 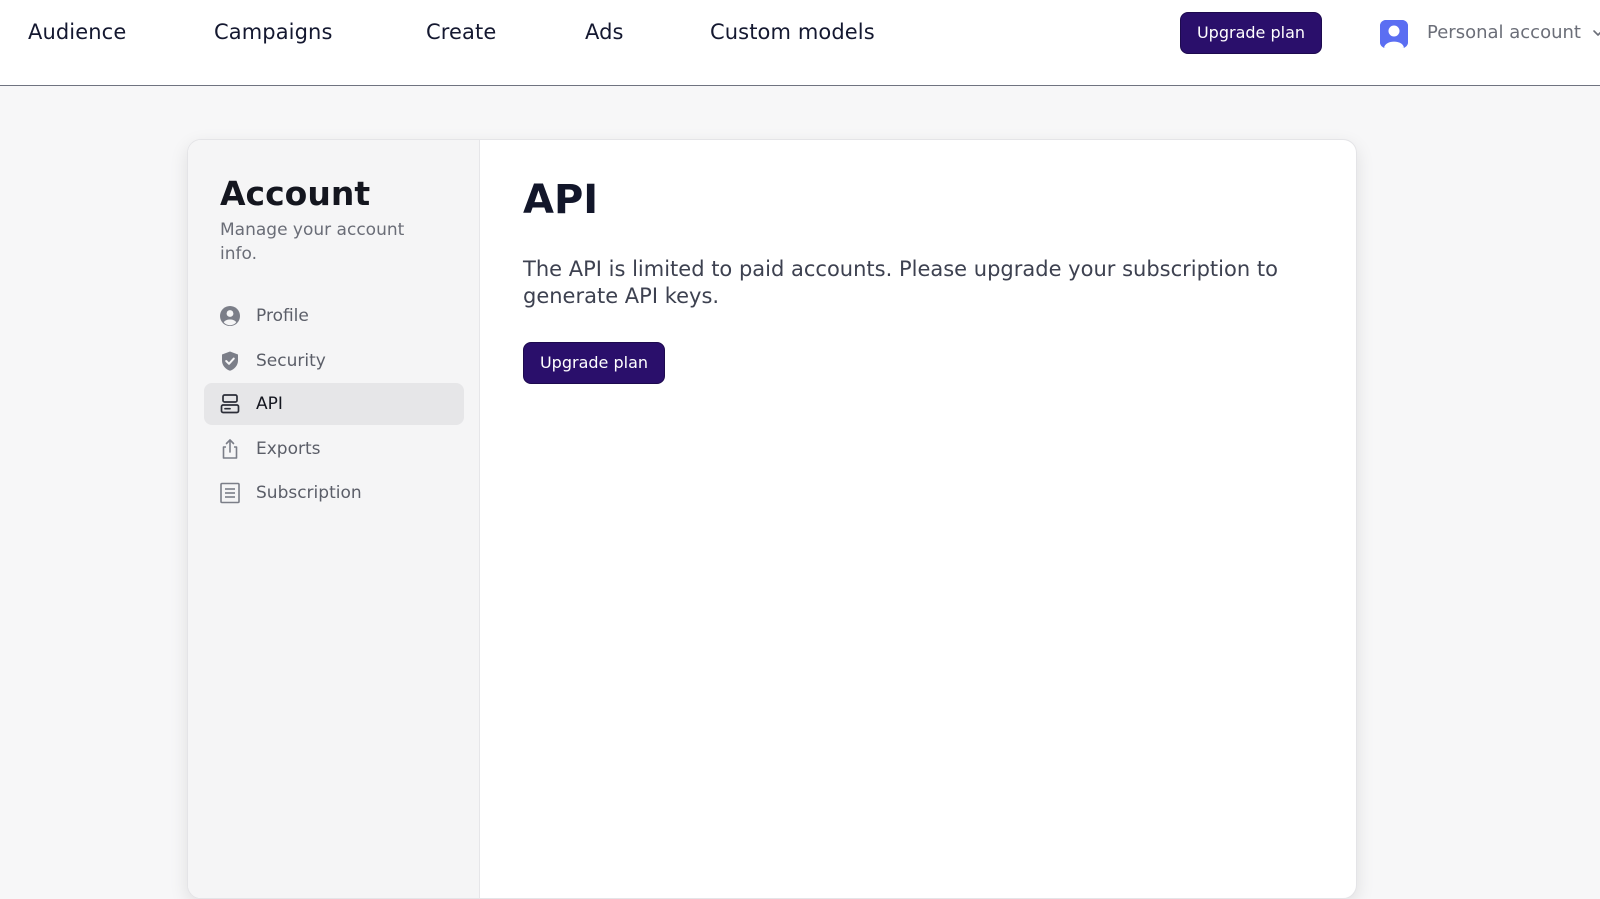 I want to click on sidebar-item-label: API, so click(x=269, y=404).